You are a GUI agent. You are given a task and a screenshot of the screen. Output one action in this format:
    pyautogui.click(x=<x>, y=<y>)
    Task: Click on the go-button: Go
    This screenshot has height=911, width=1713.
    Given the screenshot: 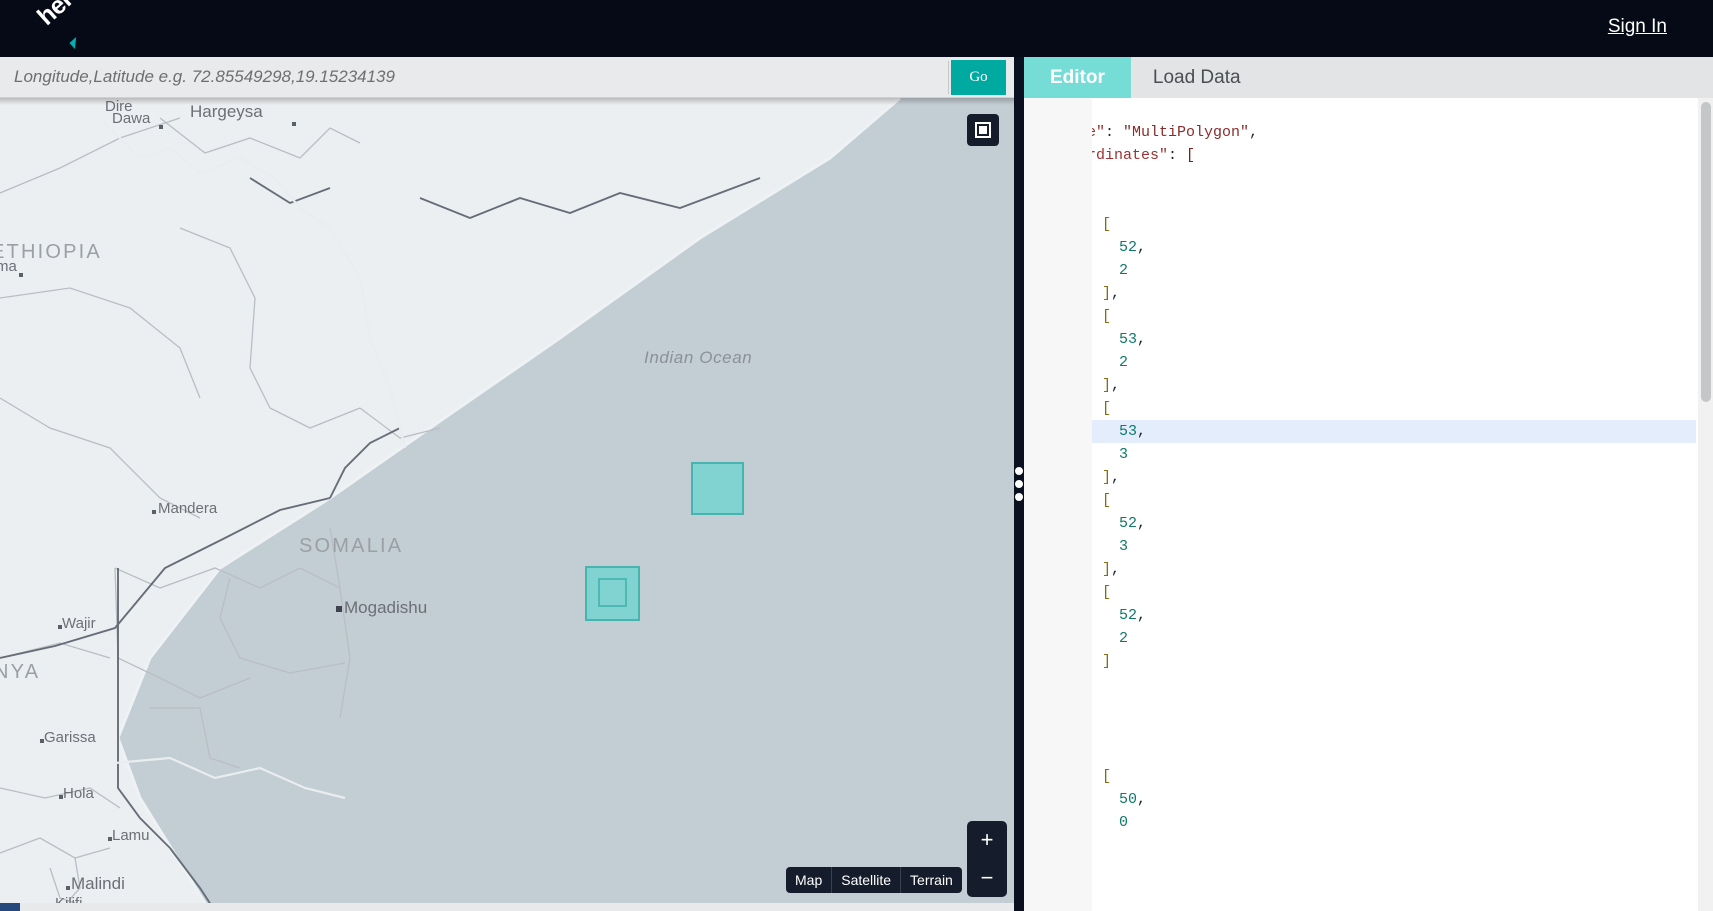 What is the action you would take?
    pyautogui.click(x=978, y=77)
    